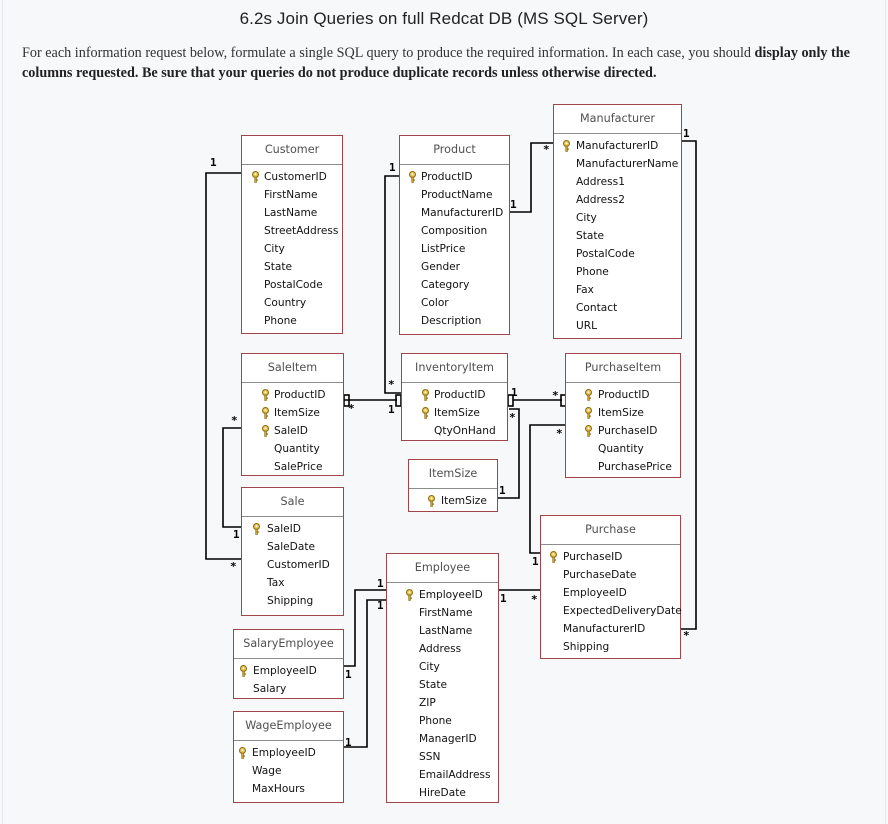 This screenshot has width=888, height=824. I want to click on mult-purchase-one: 1, so click(535, 561).